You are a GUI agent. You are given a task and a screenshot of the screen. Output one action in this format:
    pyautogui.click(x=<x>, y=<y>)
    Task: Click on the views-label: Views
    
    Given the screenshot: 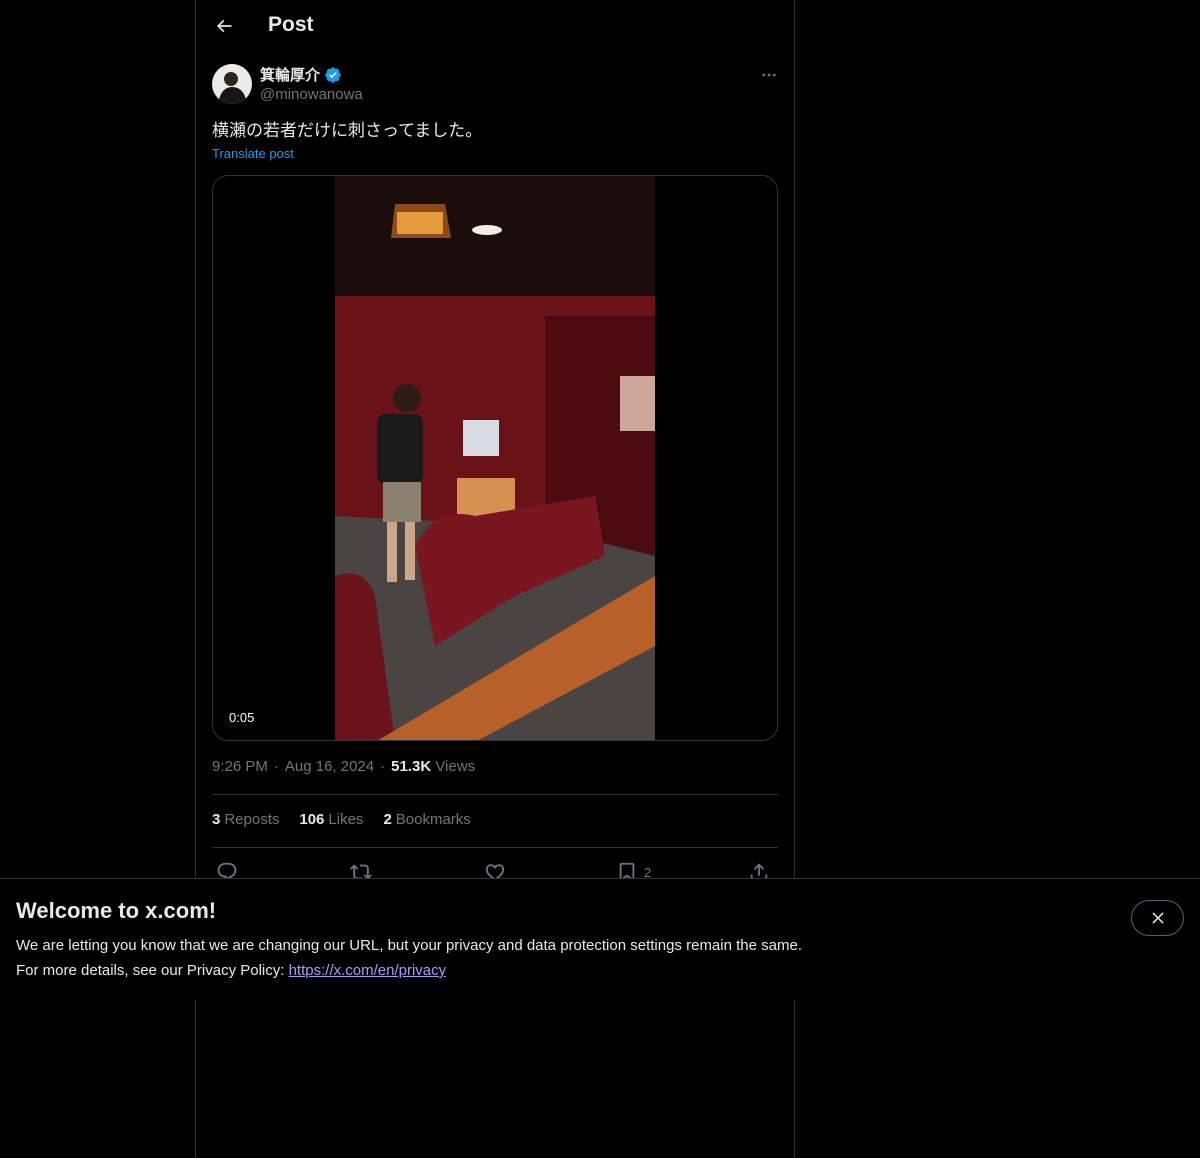 What is the action you would take?
    pyautogui.click(x=455, y=766)
    